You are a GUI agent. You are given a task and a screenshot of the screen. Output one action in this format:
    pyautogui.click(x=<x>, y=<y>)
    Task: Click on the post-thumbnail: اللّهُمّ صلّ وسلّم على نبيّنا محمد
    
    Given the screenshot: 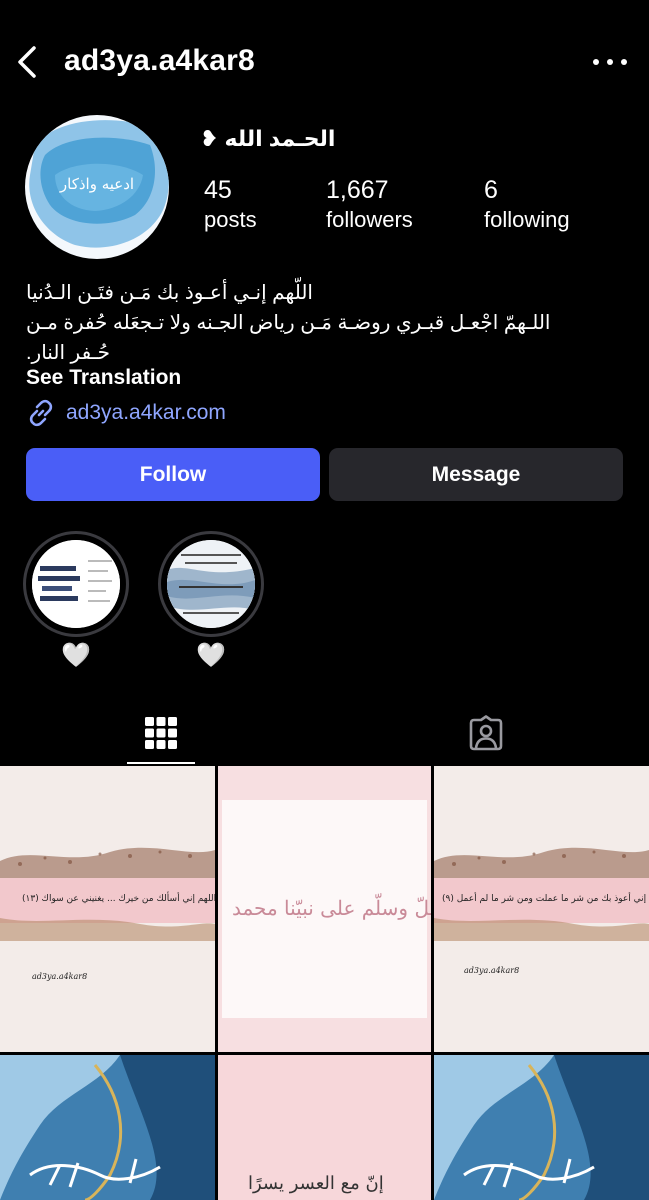 What is the action you would take?
    pyautogui.click(x=324, y=909)
    